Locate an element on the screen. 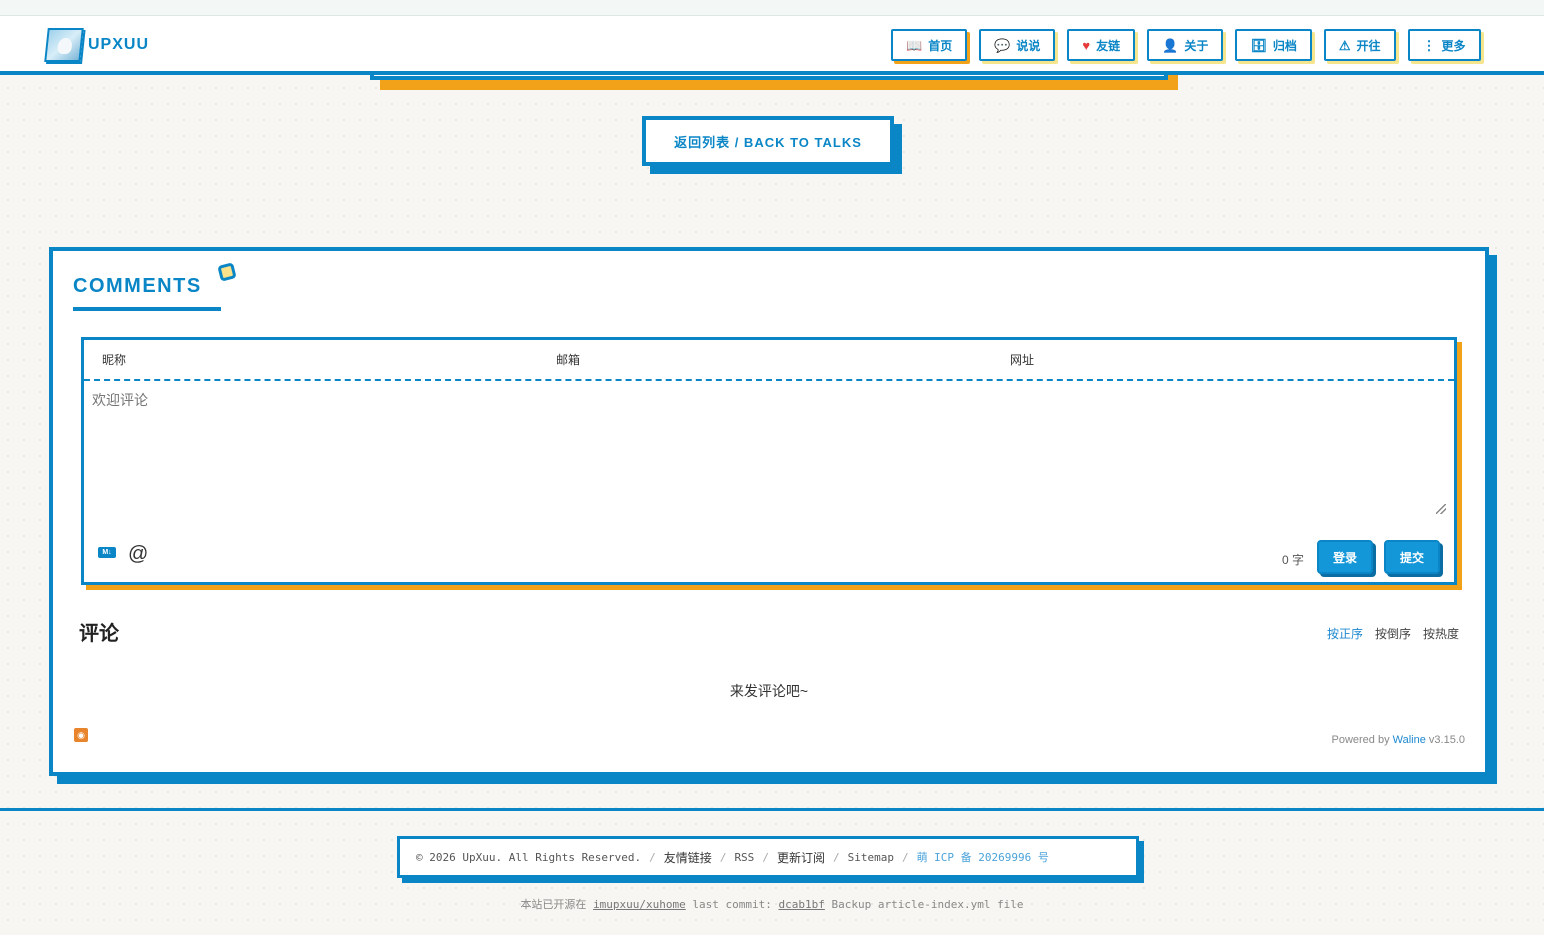  repo-link: imupxuu/xuhome is located at coordinates (639, 904).